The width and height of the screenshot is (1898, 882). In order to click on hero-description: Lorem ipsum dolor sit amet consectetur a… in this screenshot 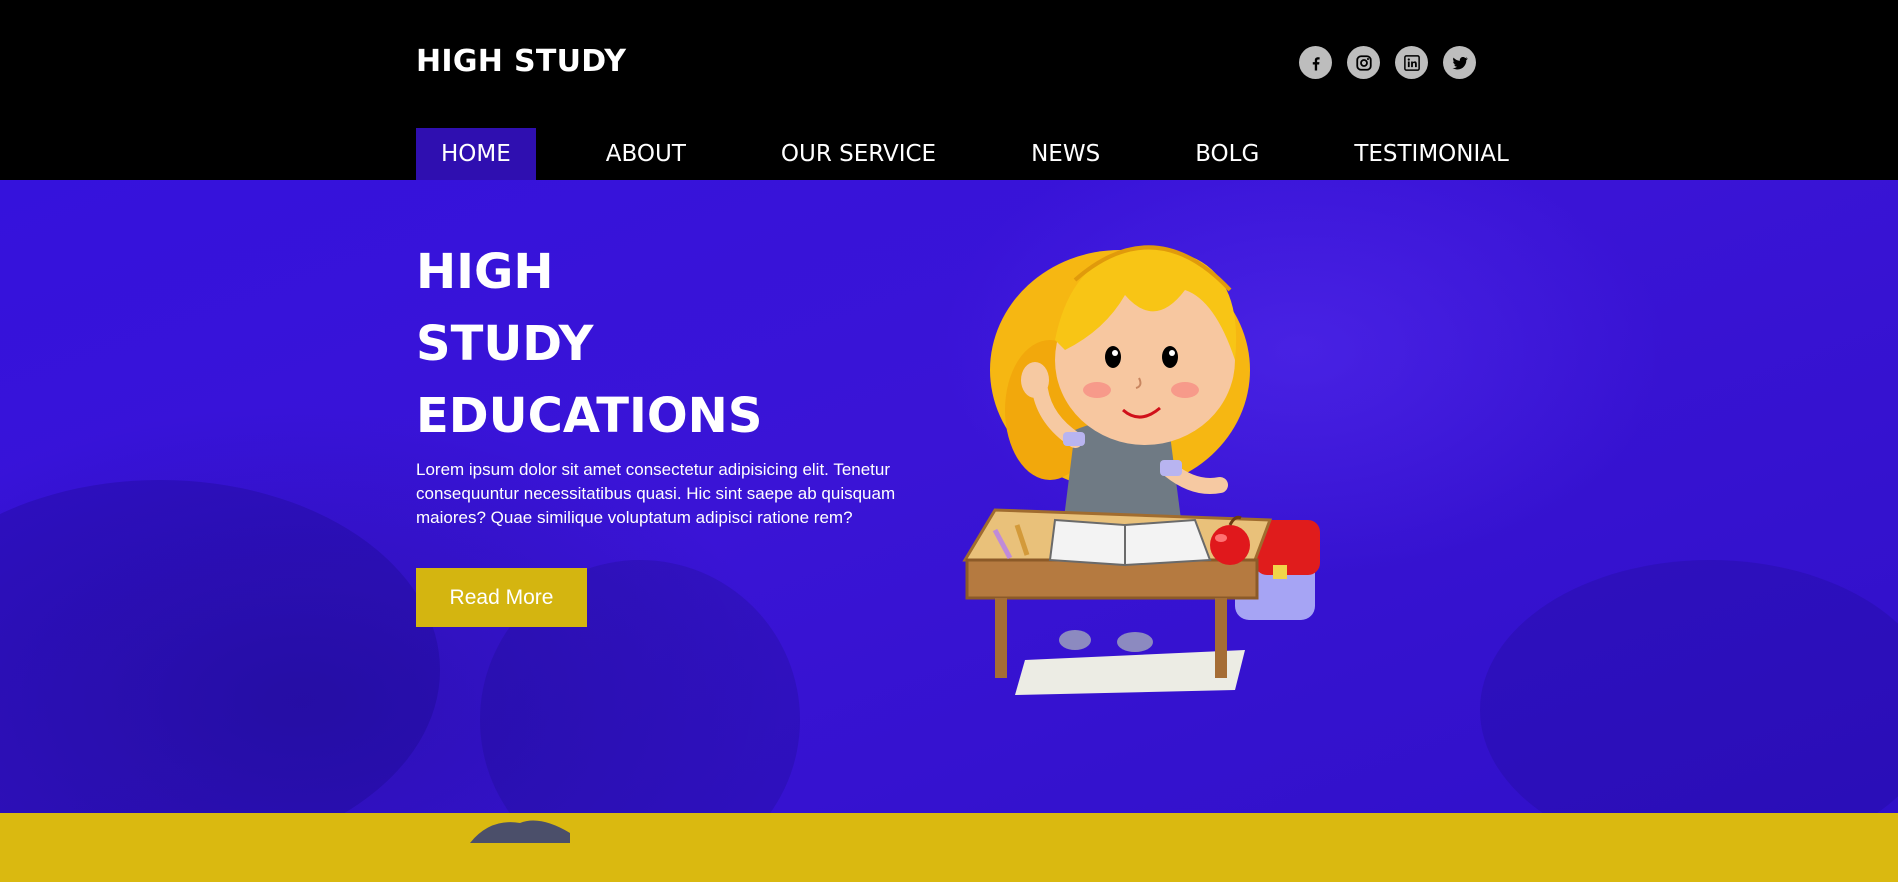, I will do `click(656, 493)`.